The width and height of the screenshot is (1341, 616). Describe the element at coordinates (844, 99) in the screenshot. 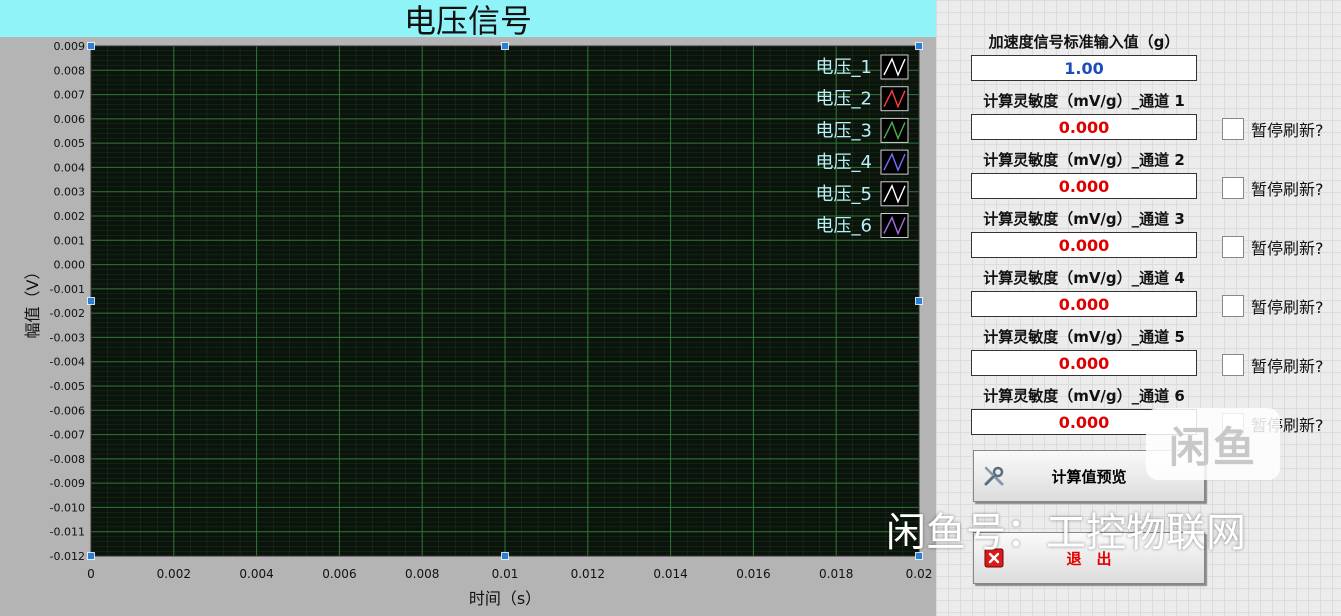

I see `legend-label: 电压_2` at that location.